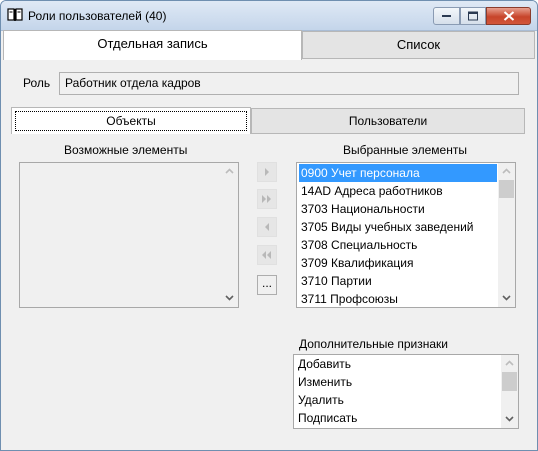 The height and width of the screenshot is (451, 538). Describe the element at coordinates (371, 191) in the screenshot. I see `list-item: 14AD Адреса работников` at that location.